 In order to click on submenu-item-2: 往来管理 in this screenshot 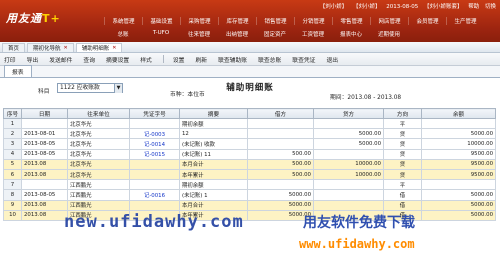, I will do `click(199, 34)`.